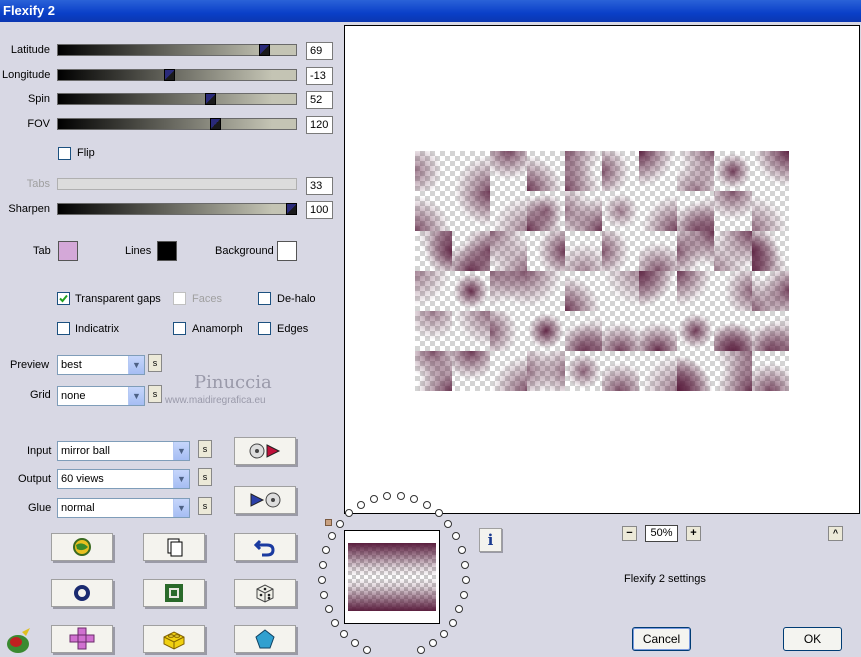 The height and width of the screenshot is (657, 861). I want to click on disc-play-icon, so click(265, 451).